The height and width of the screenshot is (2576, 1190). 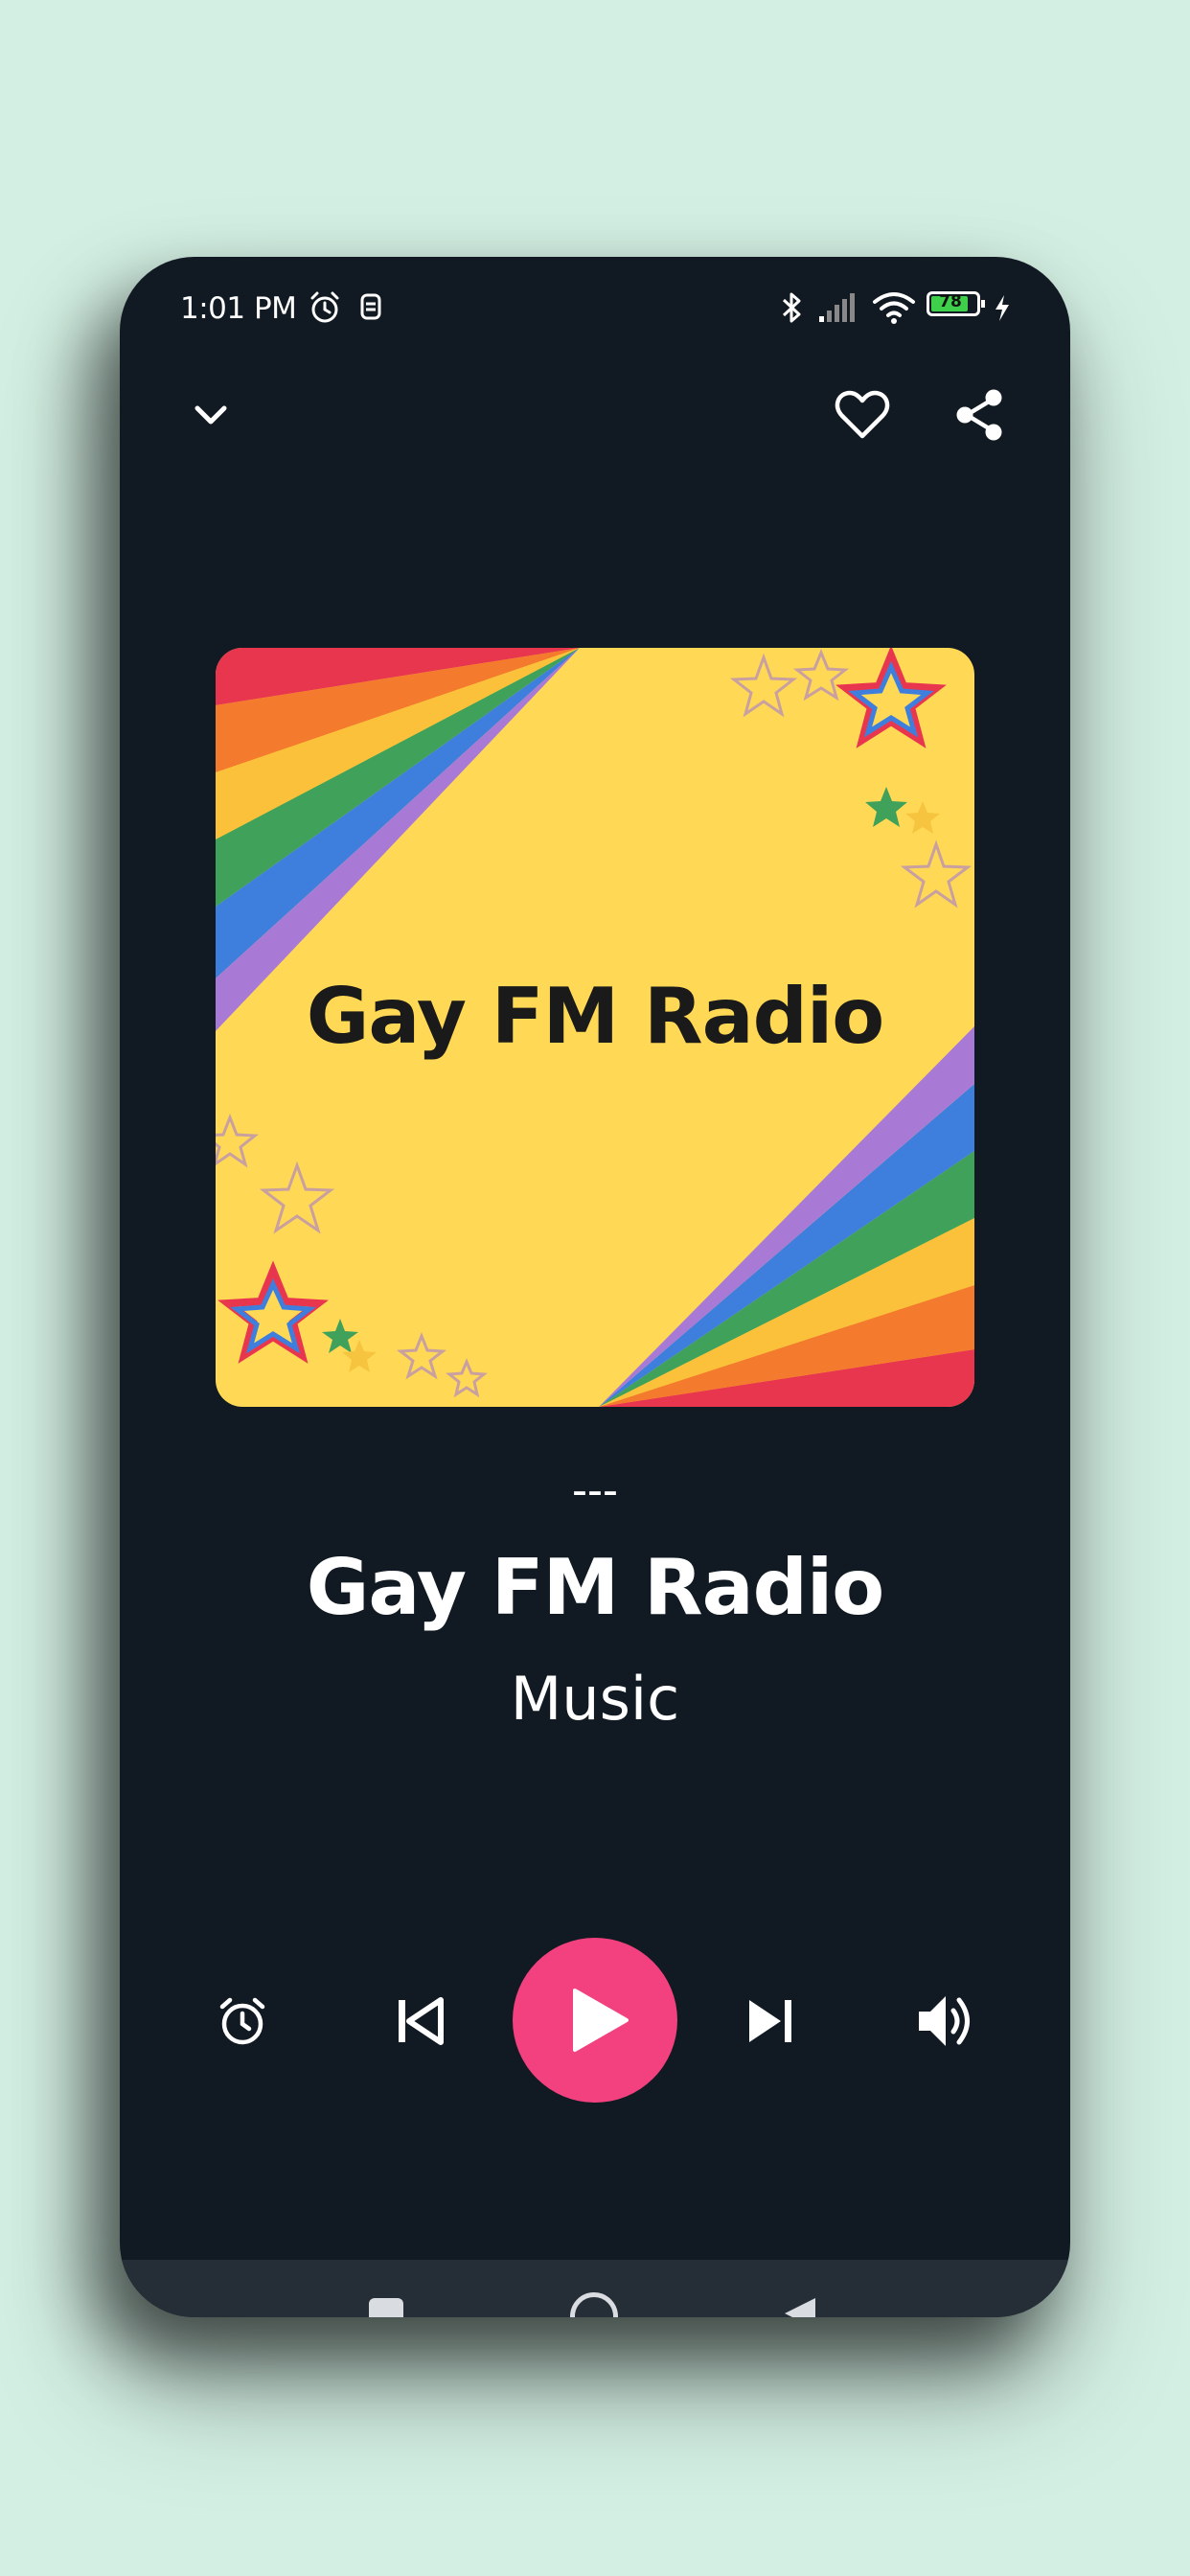 I want to click on chevron-down-icon, so click(x=211, y=415).